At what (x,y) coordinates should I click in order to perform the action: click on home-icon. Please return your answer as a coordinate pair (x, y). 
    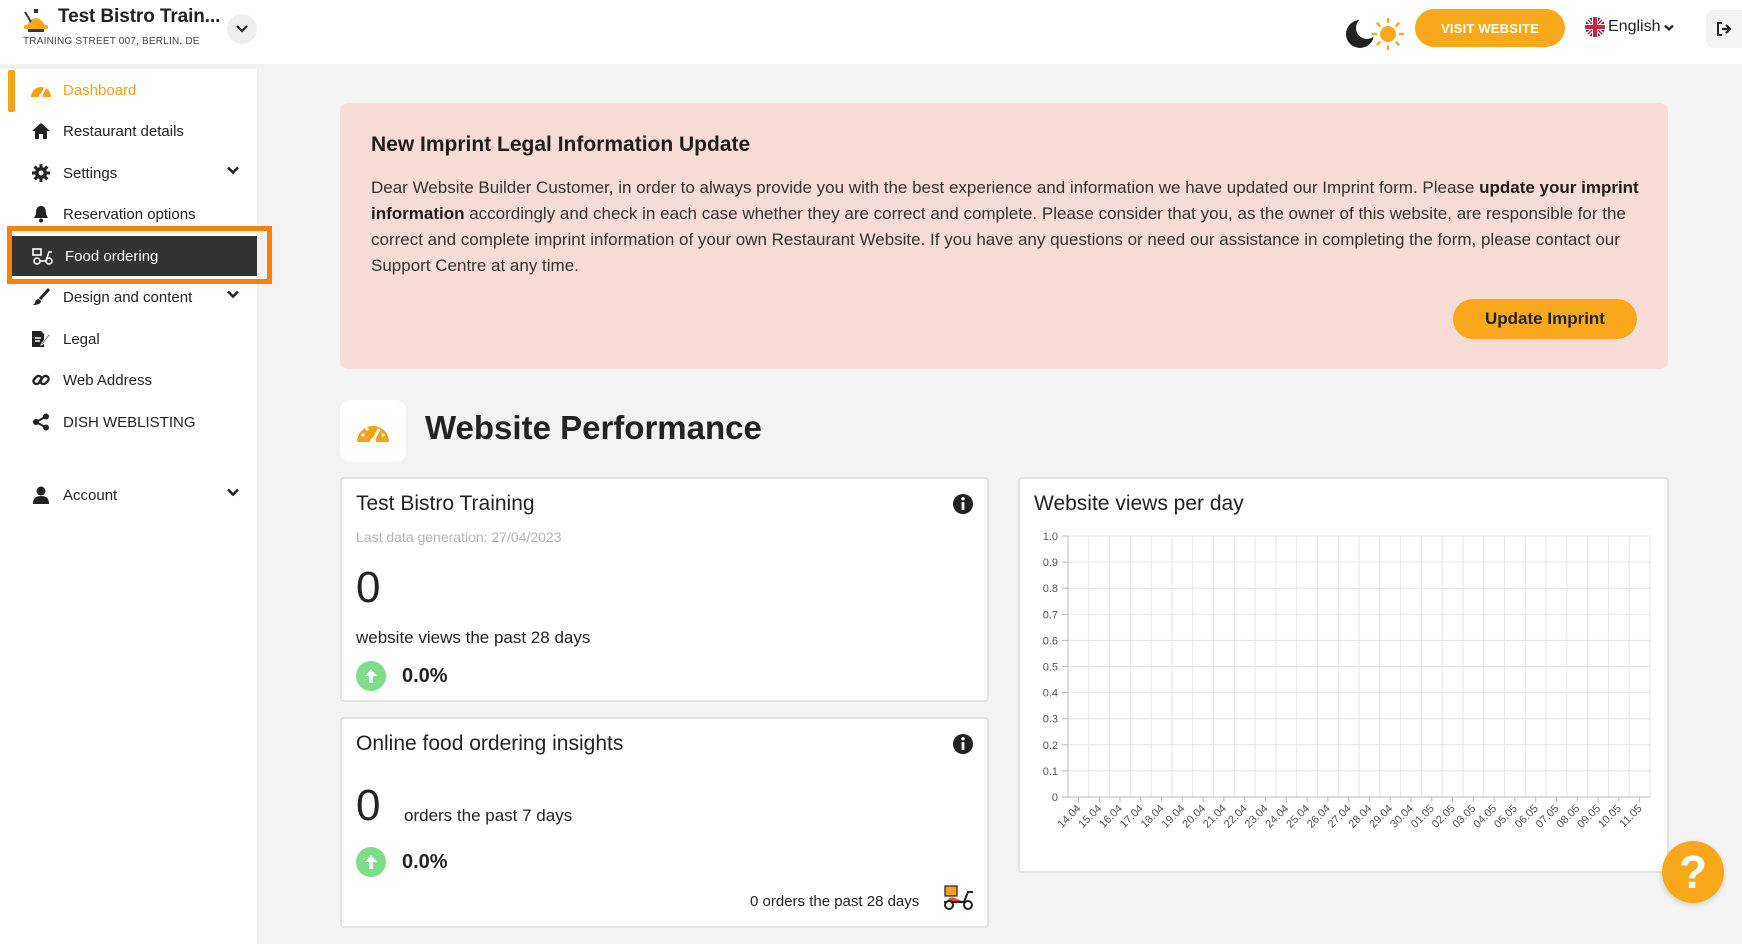
    Looking at the image, I should click on (41, 131).